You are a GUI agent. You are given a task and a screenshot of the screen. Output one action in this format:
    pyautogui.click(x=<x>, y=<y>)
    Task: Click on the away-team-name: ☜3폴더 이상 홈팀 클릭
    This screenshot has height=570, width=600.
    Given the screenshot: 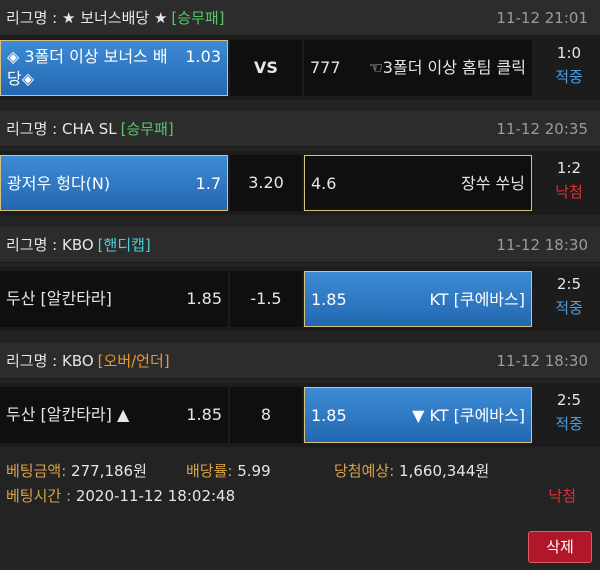 What is the action you would take?
    pyautogui.click(x=447, y=67)
    